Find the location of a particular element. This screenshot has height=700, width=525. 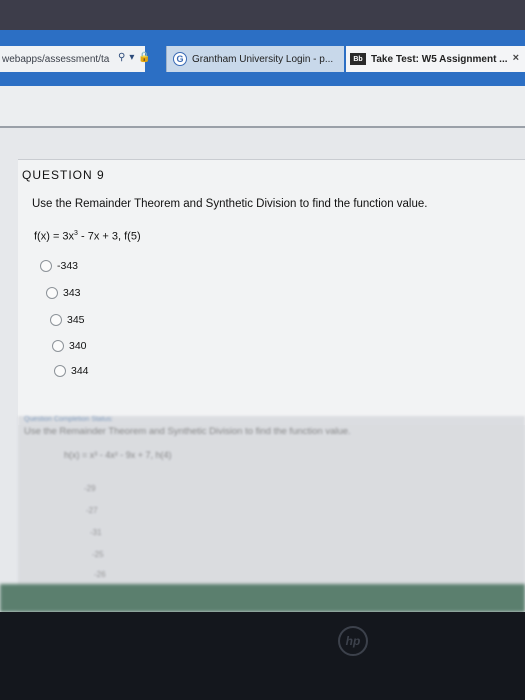

address-icons: ⚲ ▾ 🔒 is located at coordinates (134, 57).